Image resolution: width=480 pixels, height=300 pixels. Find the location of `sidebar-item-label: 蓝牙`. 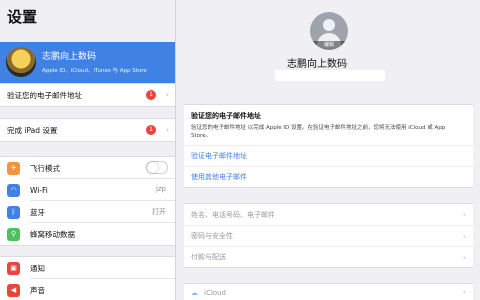

sidebar-item-label: 蓝牙 is located at coordinates (37, 212).